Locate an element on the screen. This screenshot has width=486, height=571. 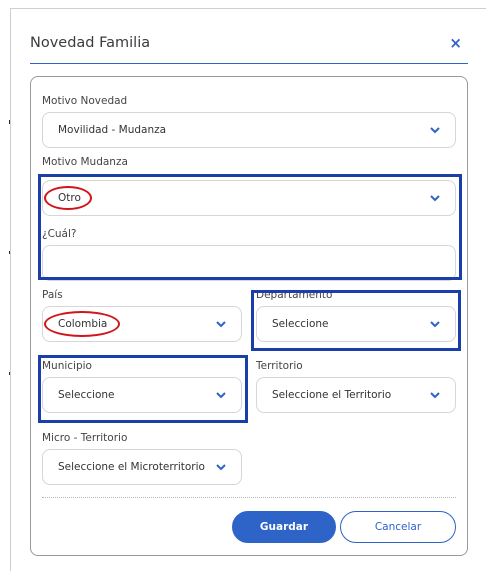
micro-territorio-label: Micro - Territorio is located at coordinates (85, 438).